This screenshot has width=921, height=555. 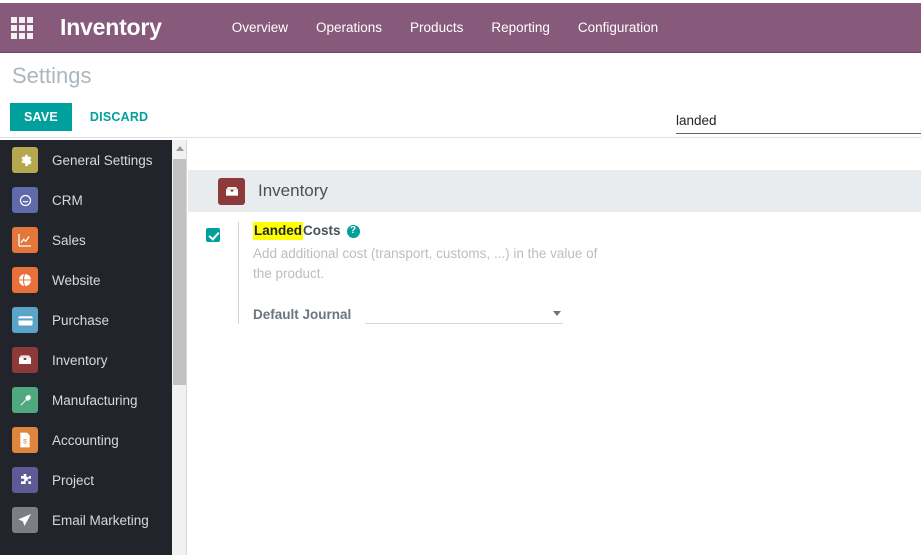 What do you see at coordinates (231, 191) in the screenshot?
I see `inventory-box-icon` at bounding box center [231, 191].